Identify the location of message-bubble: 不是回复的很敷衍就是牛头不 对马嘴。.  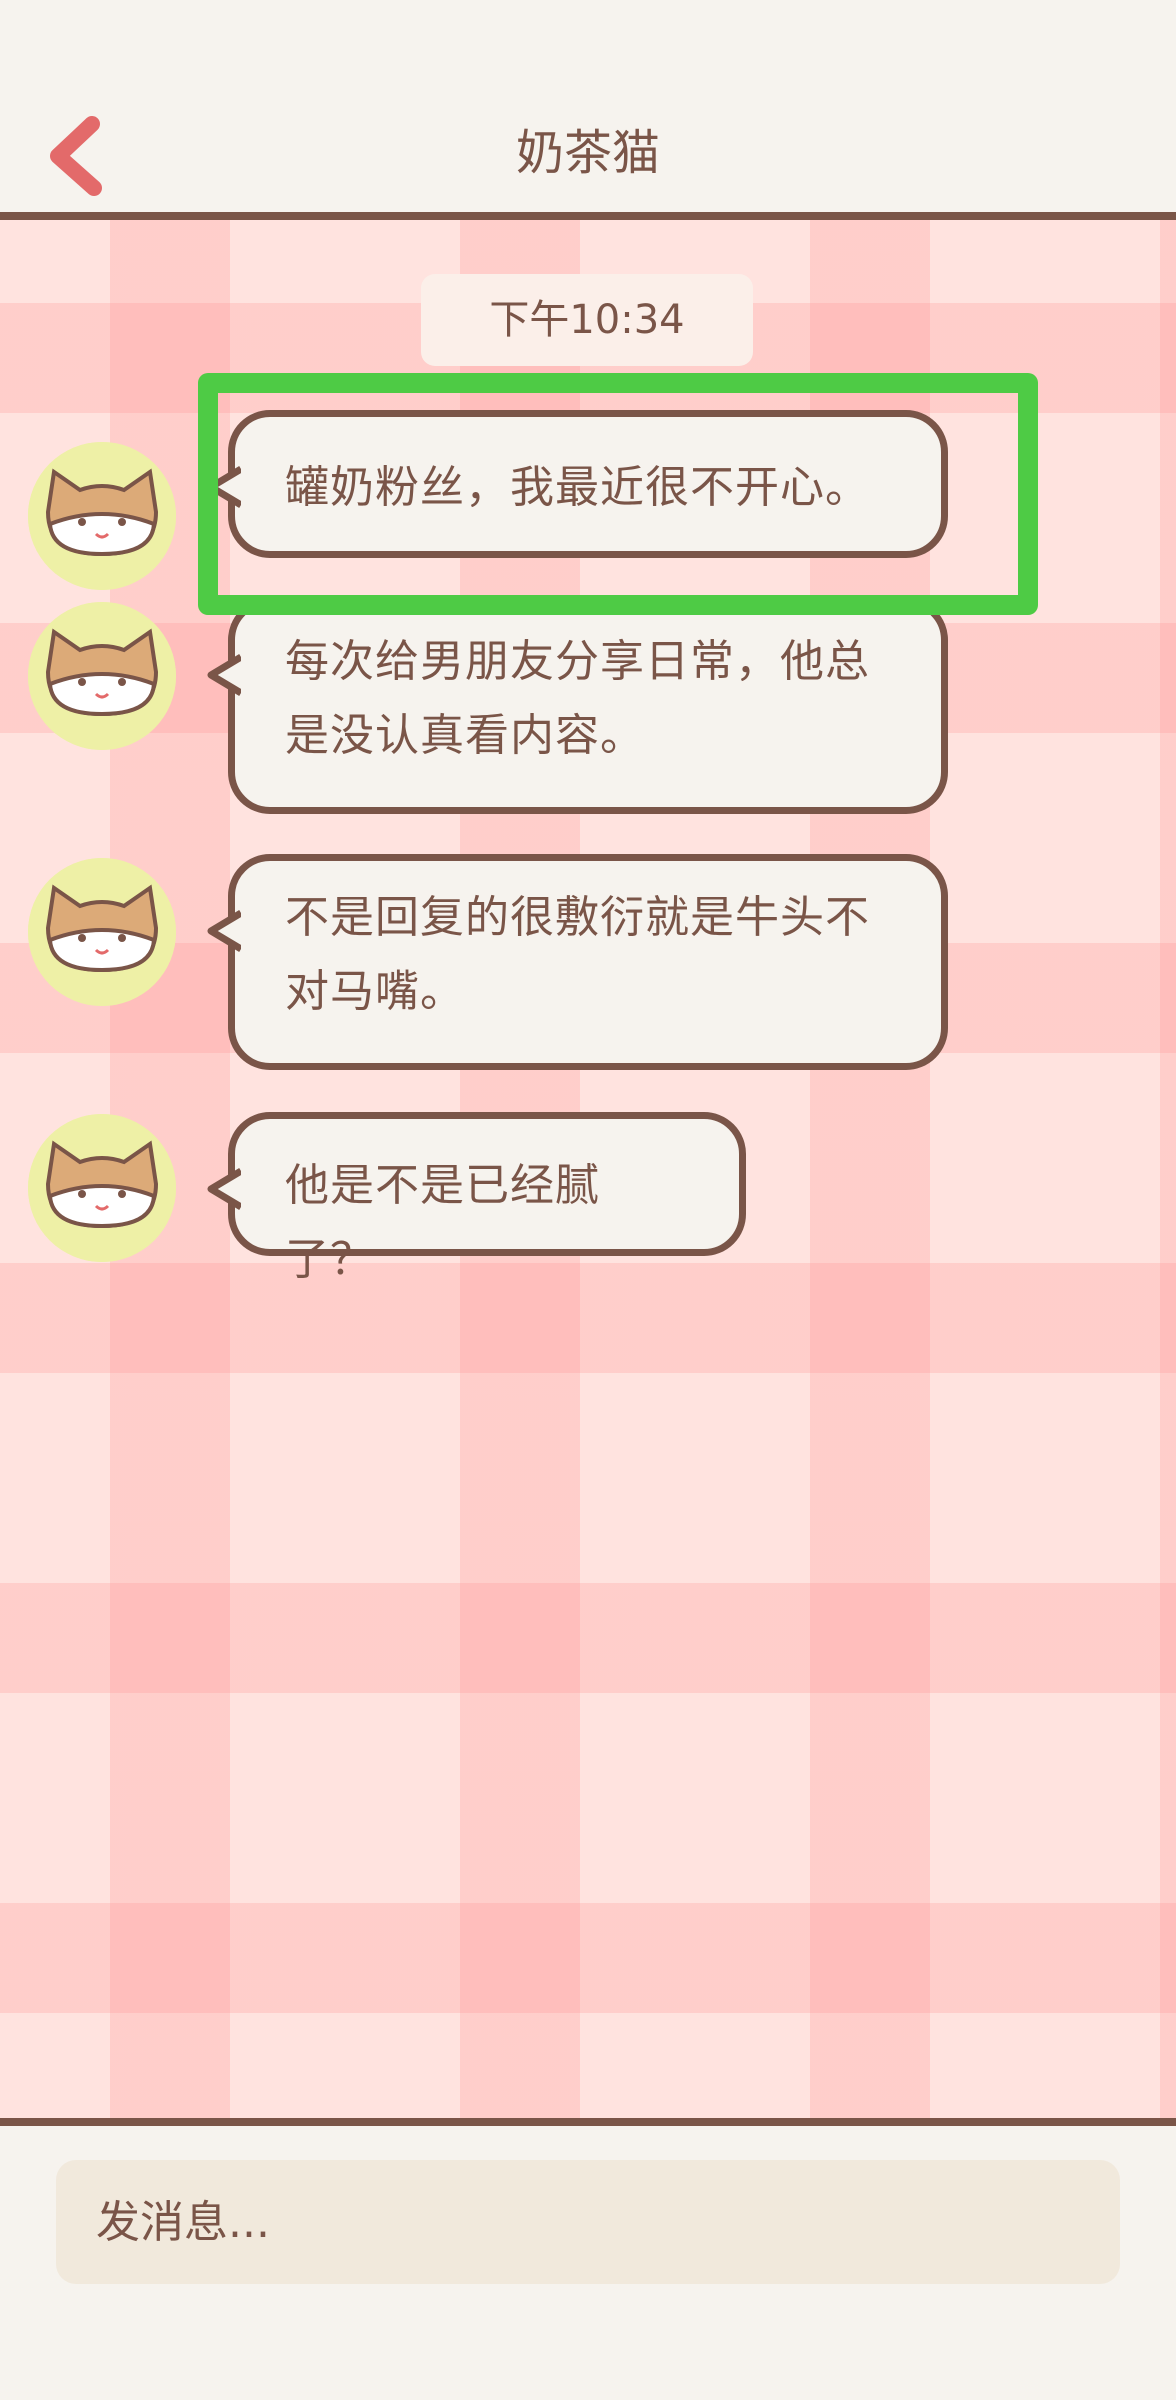
(577, 962).